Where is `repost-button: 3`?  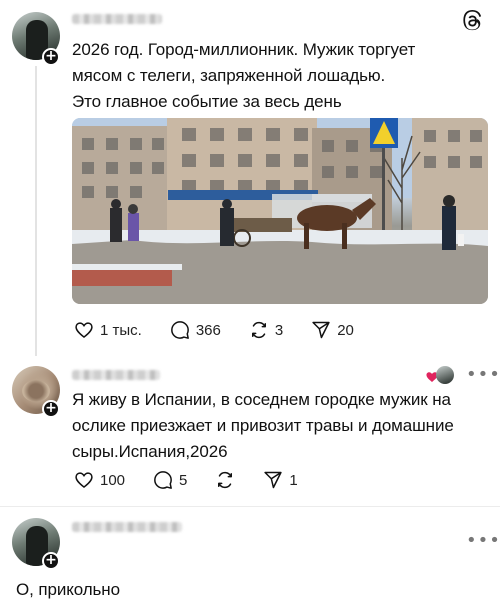
repost-button: 3 is located at coordinates (266, 330).